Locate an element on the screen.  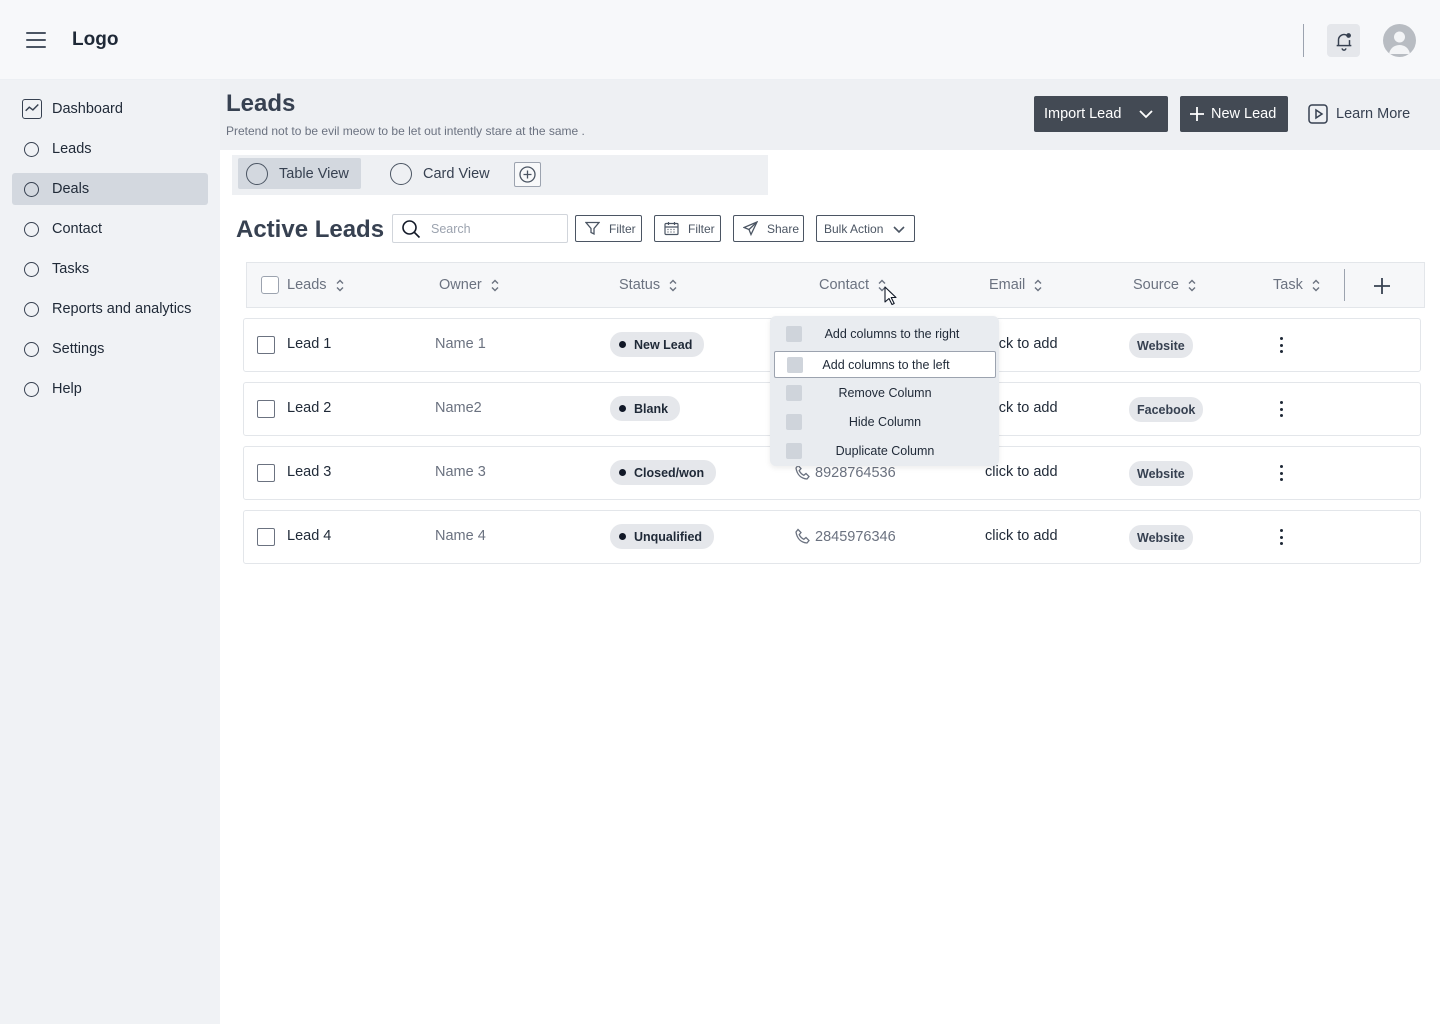
column-header-owner: Owner is located at coordinates (469, 285).